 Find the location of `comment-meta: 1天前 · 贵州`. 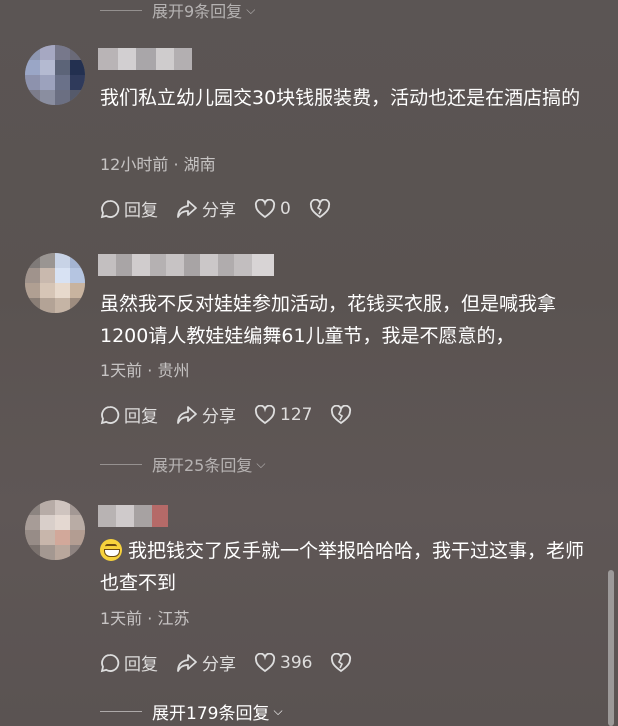

comment-meta: 1天前 · 贵州 is located at coordinates (145, 370).